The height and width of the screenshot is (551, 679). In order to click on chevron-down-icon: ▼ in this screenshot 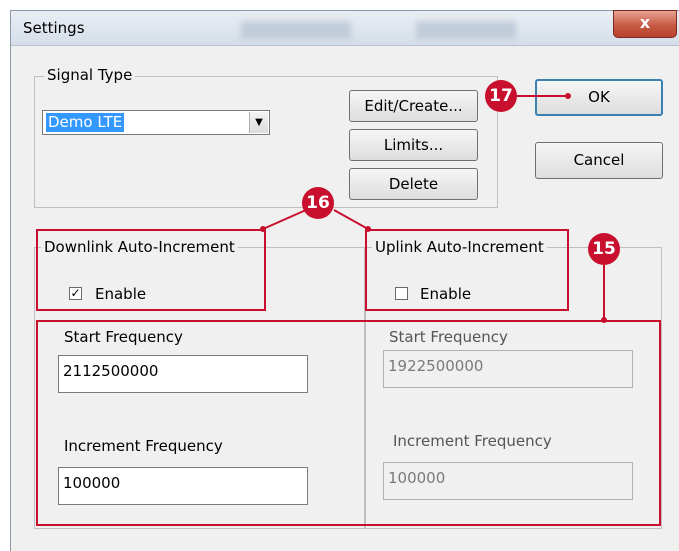, I will do `click(258, 122)`.